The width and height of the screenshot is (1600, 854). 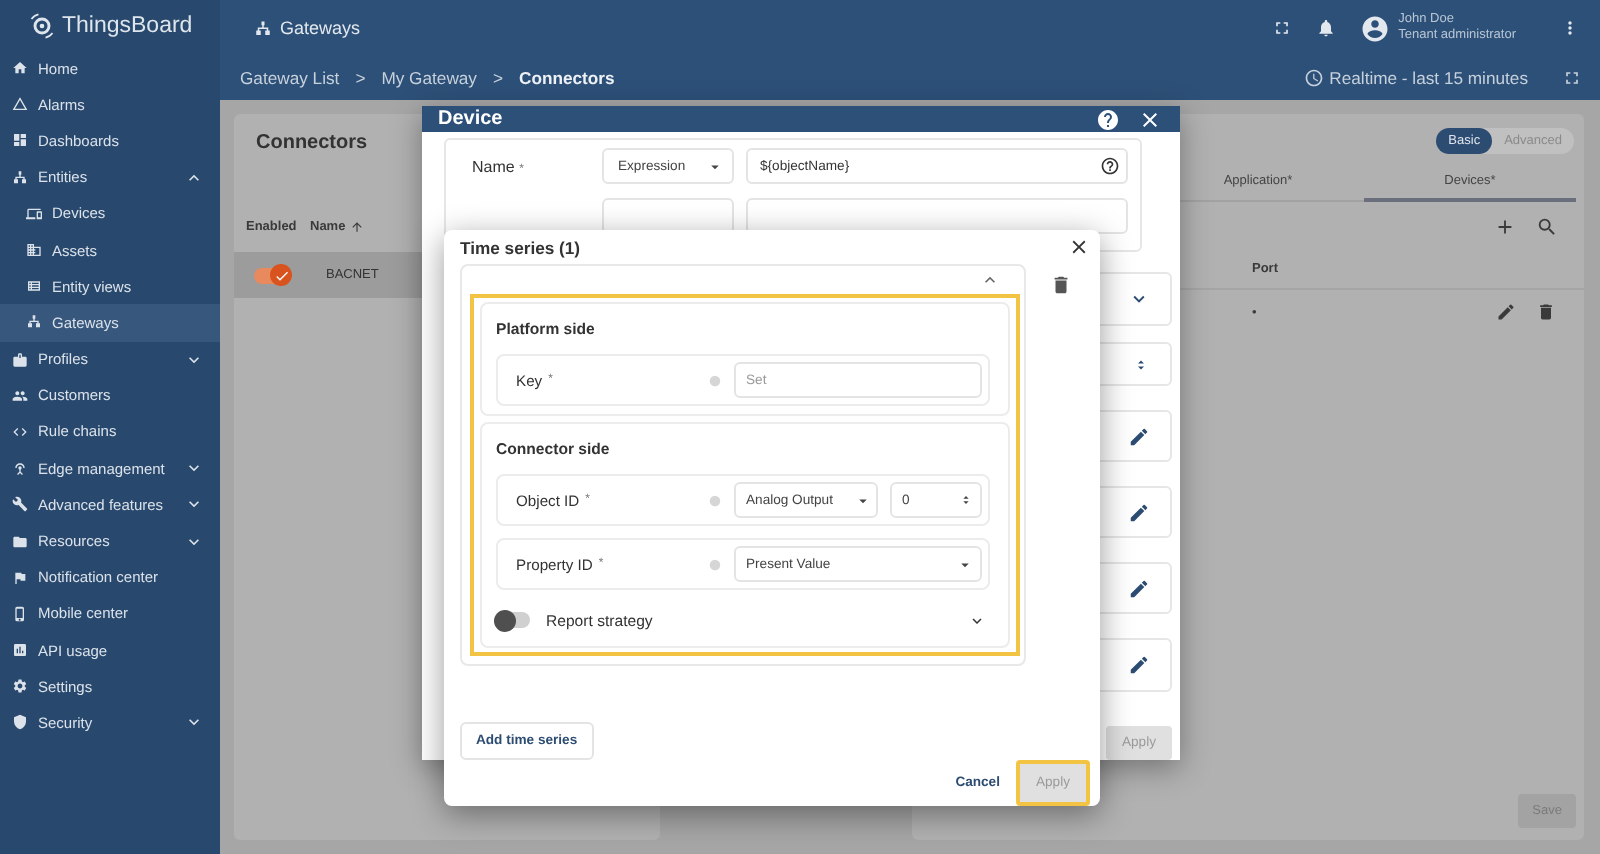 I want to click on folder-icon, so click(x=20, y=541).